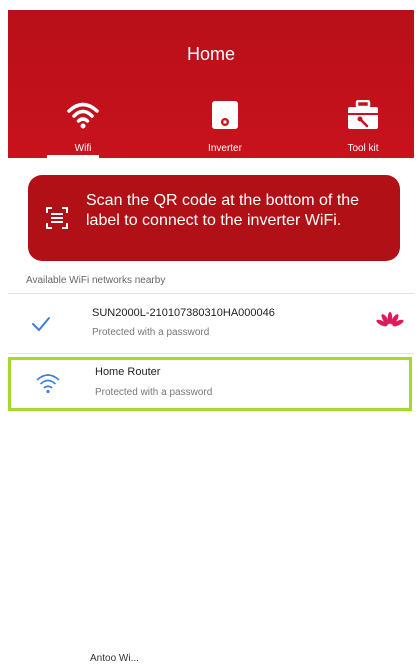 This screenshot has width=420, height=664. Describe the element at coordinates (57, 220) in the screenshot. I see `qr-scan-icon` at that location.